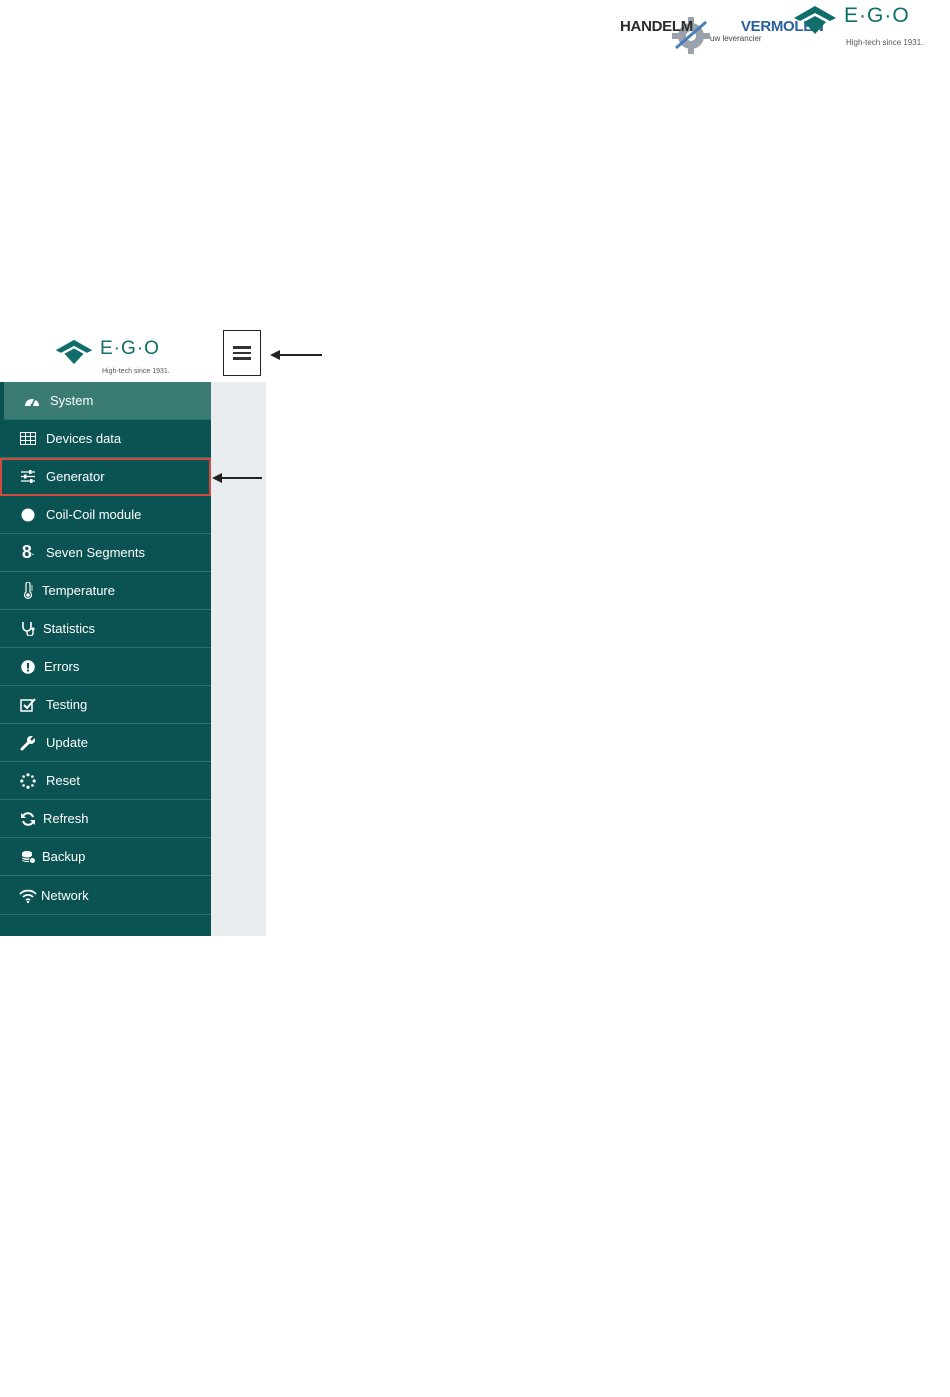 The height and width of the screenshot is (1397, 950). Describe the element at coordinates (130, 348) in the screenshot. I see `logo-letters: E·G·O` at that location.